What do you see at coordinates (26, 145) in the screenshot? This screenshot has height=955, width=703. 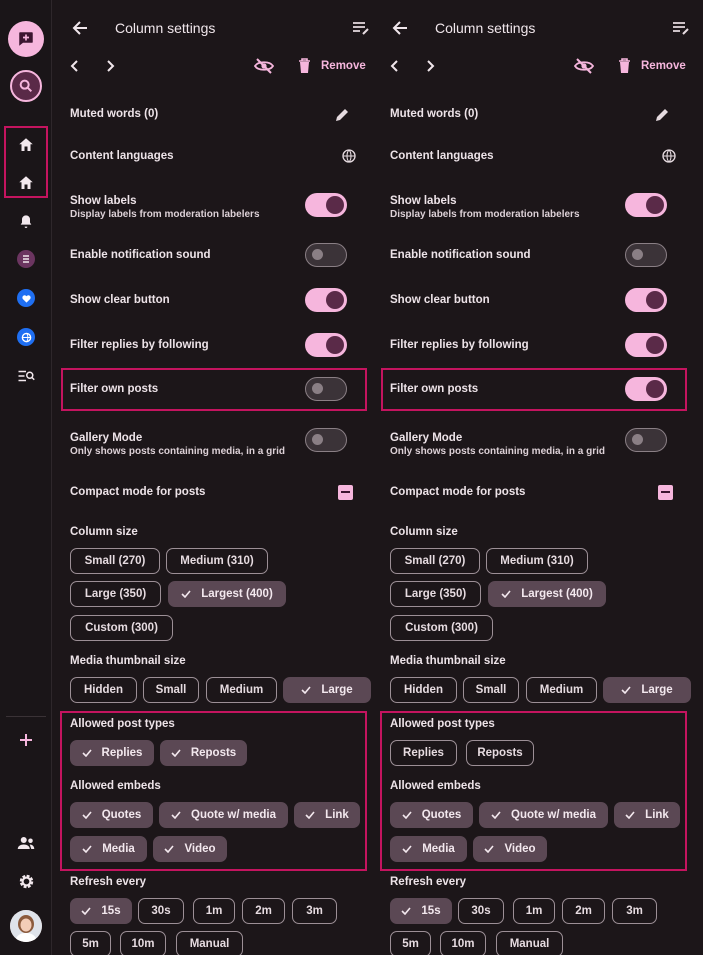 I see `home-button` at bounding box center [26, 145].